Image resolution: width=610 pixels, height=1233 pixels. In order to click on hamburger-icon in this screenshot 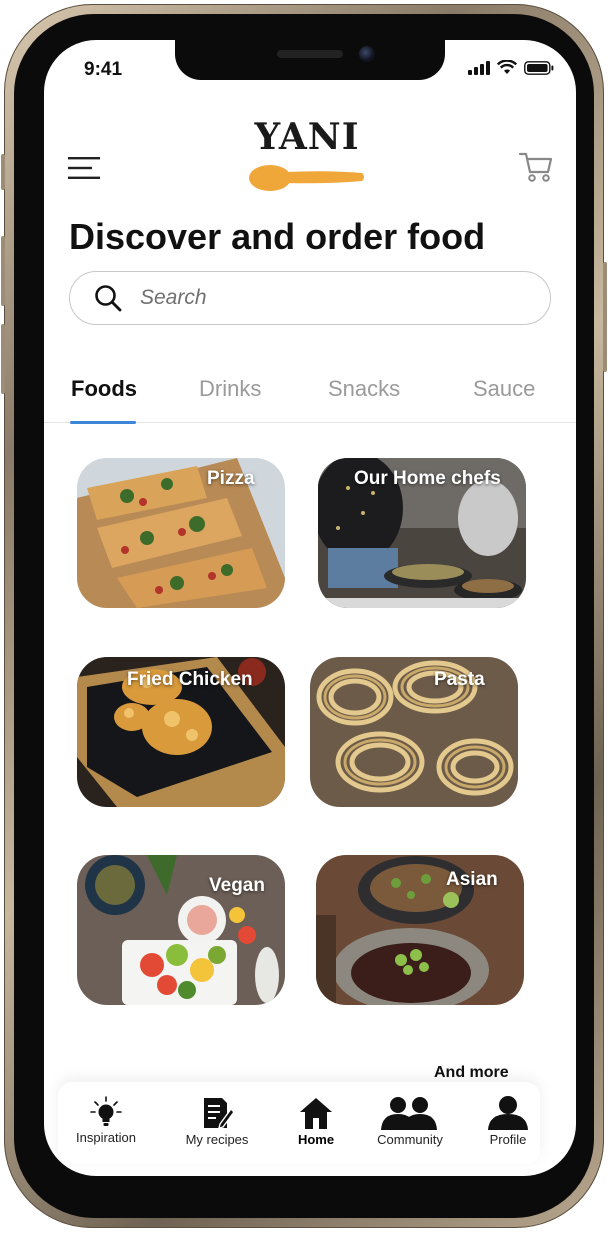, I will do `click(84, 168)`.